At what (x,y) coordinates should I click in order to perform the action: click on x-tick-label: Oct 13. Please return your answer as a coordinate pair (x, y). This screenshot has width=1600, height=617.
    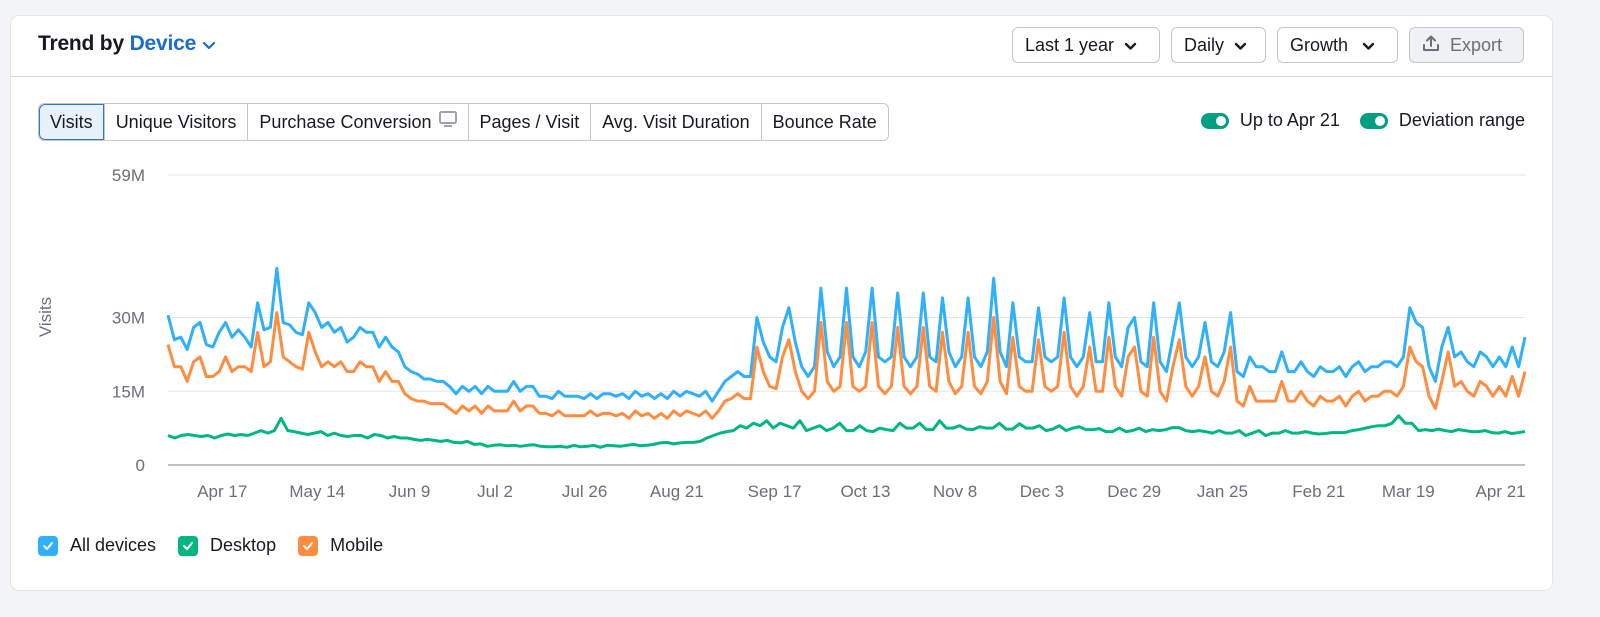
    Looking at the image, I should click on (865, 491).